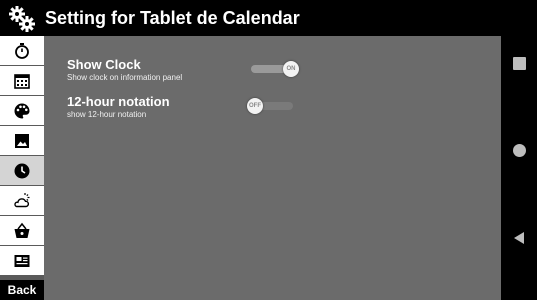 Image resolution: width=537 pixels, height=300 pixels. What do you see at coordinates (125, 77) in the screenshot?
I see `setting-description: Show clock on information panel` at bounding box center [125, 77].